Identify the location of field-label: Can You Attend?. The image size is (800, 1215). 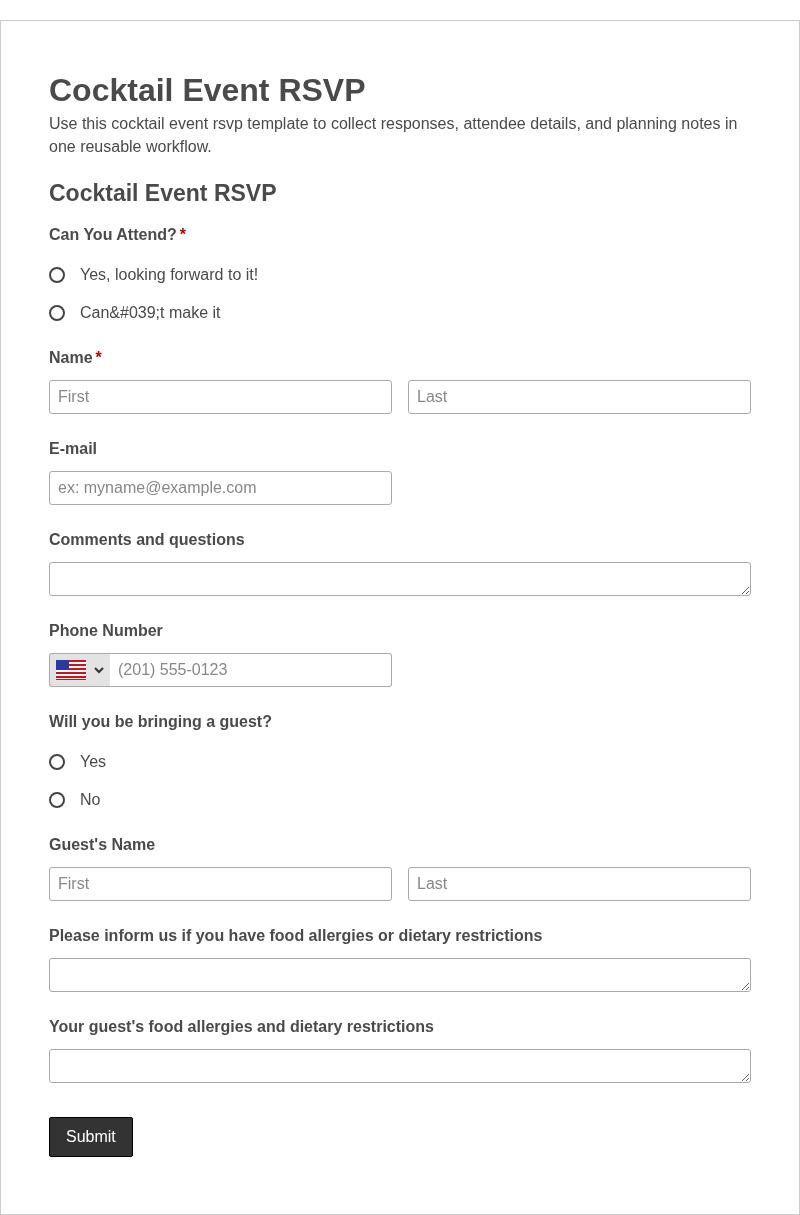
(113, 235).